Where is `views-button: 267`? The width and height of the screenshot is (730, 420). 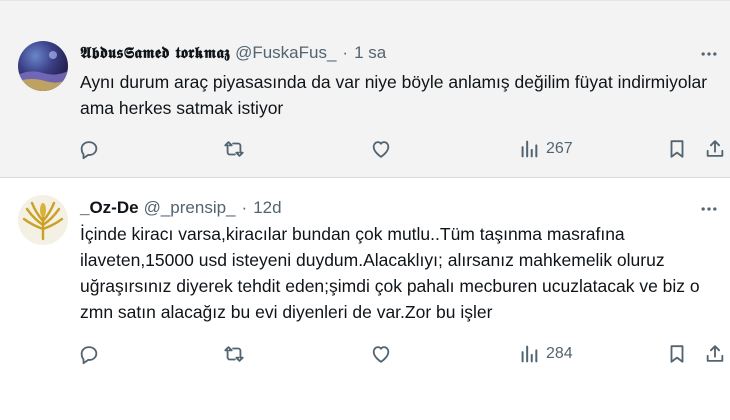
views-button: 267 is located at coordinates (545, 149).